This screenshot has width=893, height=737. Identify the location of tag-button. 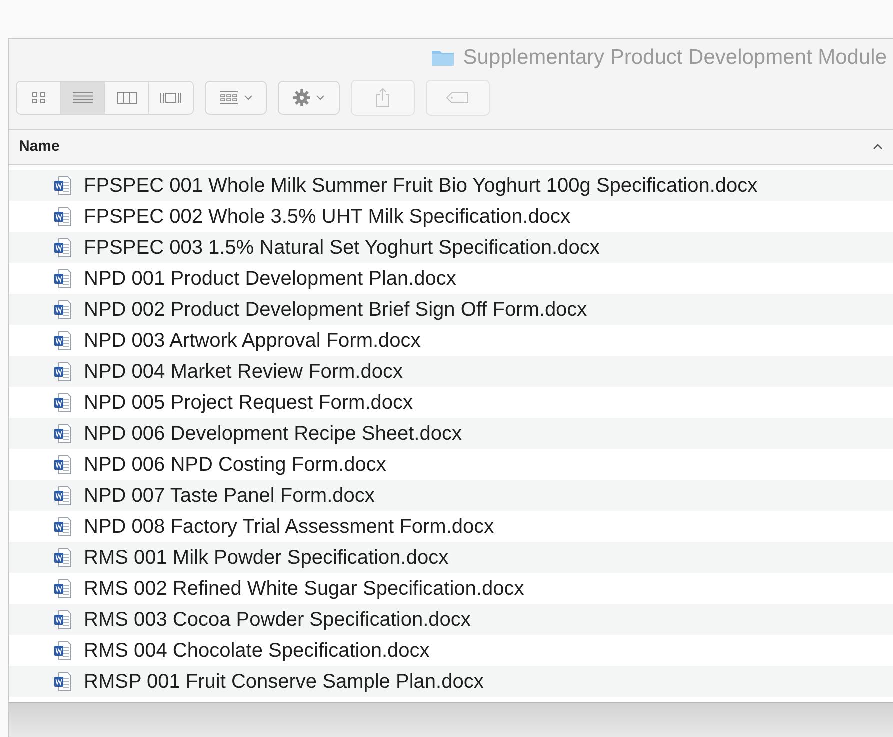
(458, 98).